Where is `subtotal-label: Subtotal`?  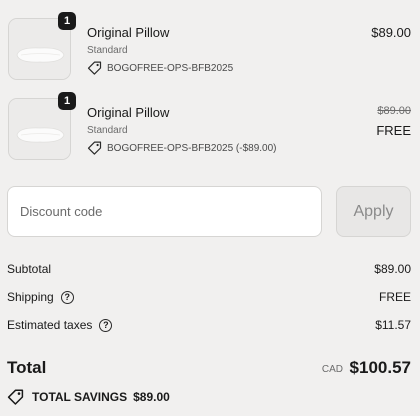 subtotal-label: Subtotal is located at coordinates (29, 269).